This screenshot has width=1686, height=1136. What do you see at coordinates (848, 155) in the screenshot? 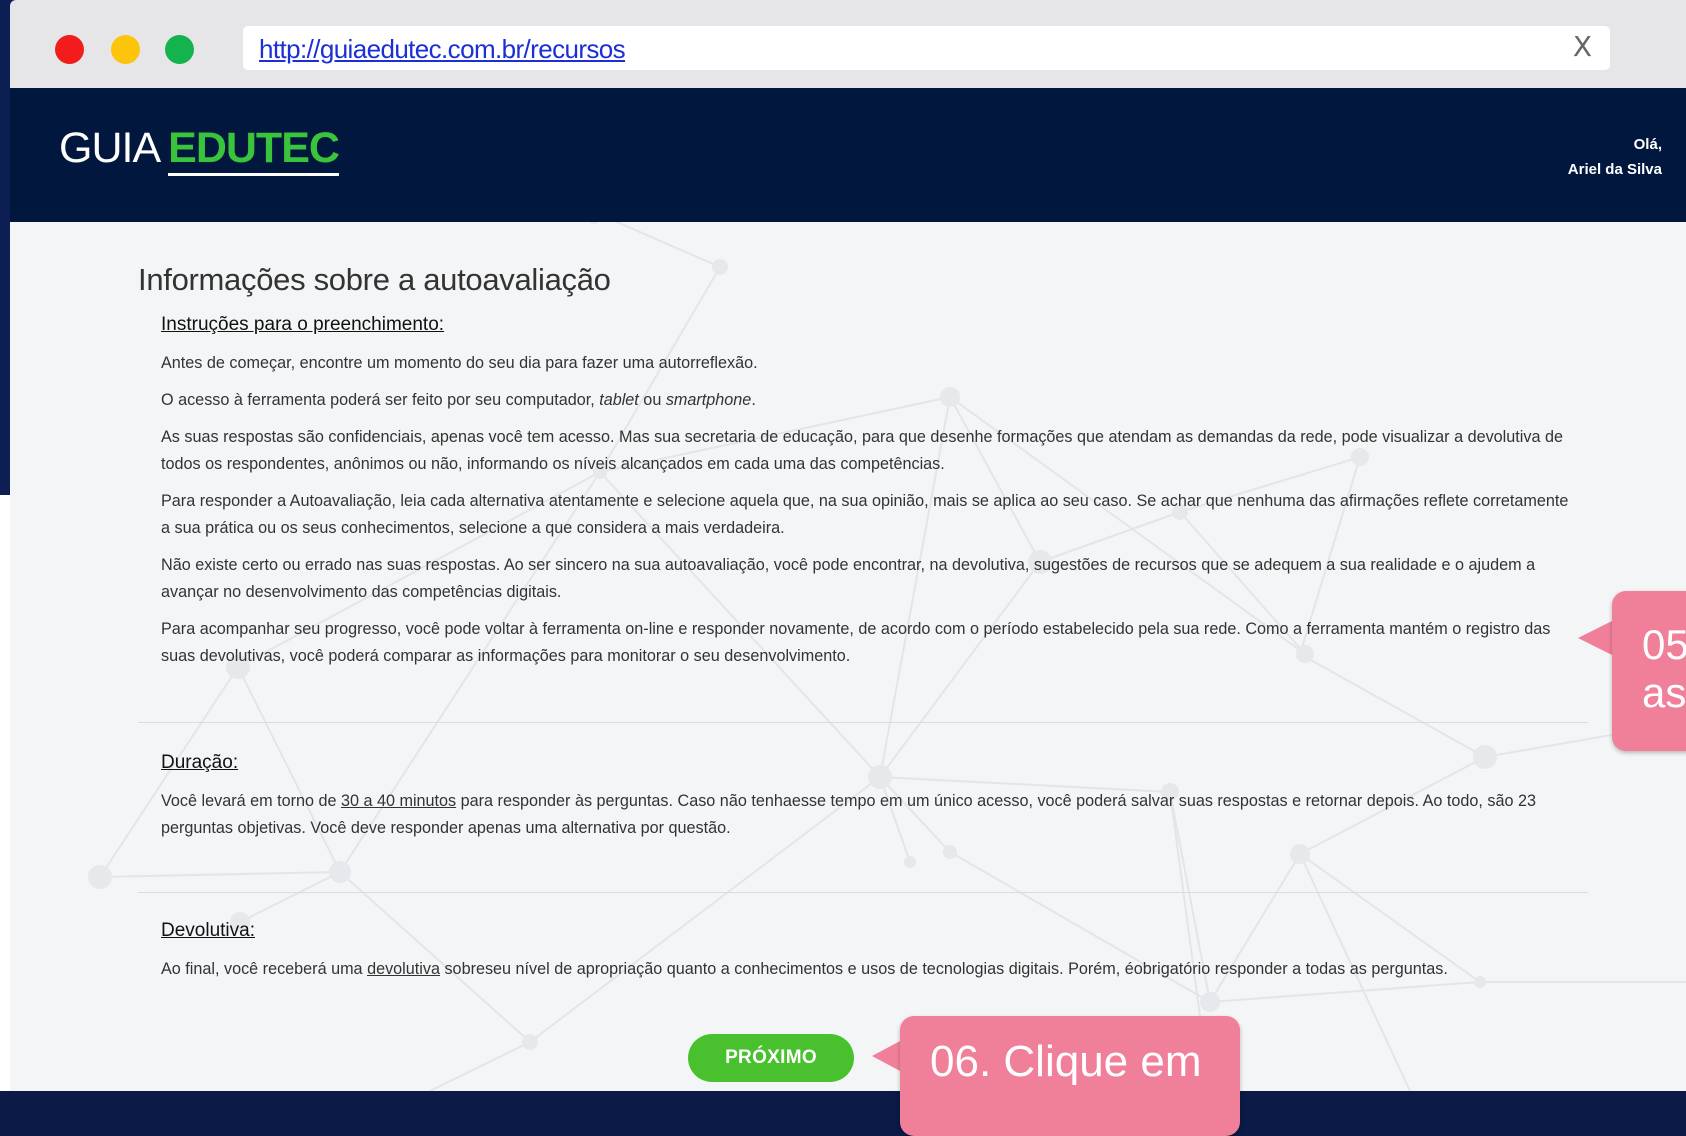
I see `site-header: GUIA EDUTEC Olá, Ariel da Silva` at bounding box center [848, 155].